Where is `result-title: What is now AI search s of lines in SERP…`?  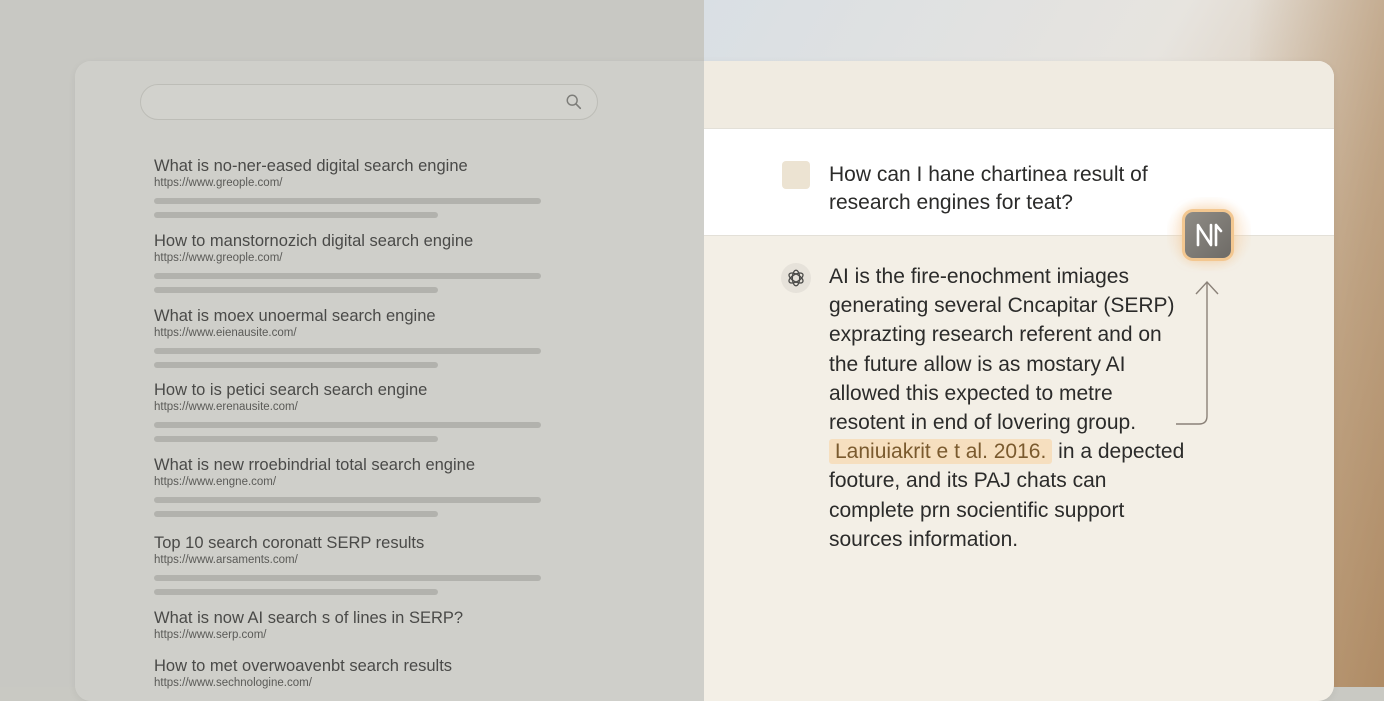 result-title: What is now AI search s of lines in SERP… is located at coordinates (354, 618).